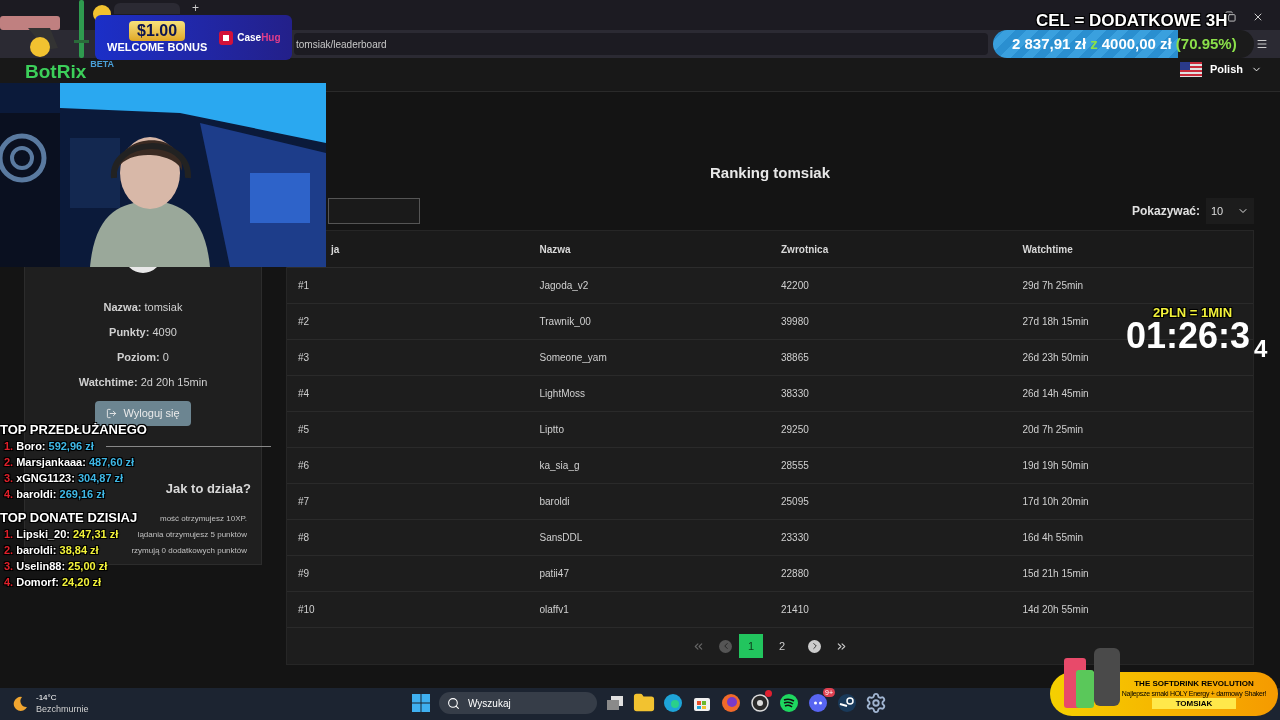 Image resolution: width=1280 pixels, height=720 pixels. Describe the element at coordinates (554, 502) in the screenshot. I see `table-cell-text: baroldi` at that location.